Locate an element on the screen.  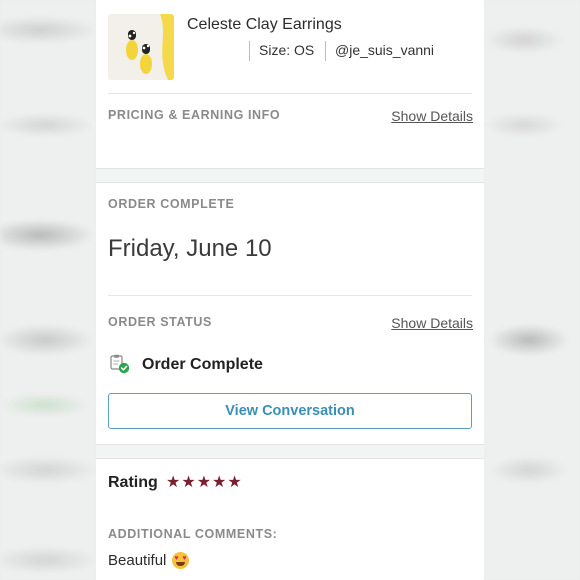
pricing-show-details-link: Show Details is located at coordinates (432, 116).